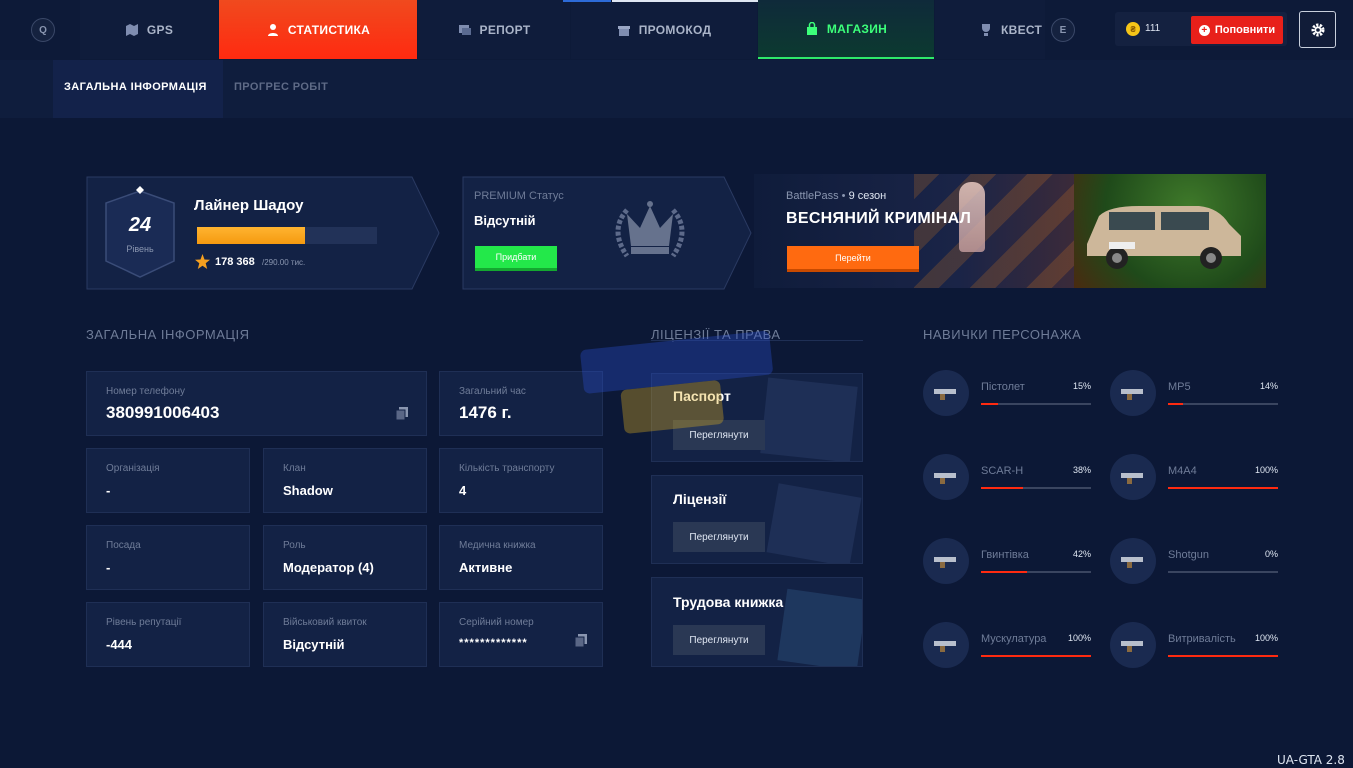 The height and width of the screenshot is (768, 1353). What do you see at coordinates (1271, 554) in the screenshot?
I see `skill-percent: 0%` at bounding box center [1271, 554].